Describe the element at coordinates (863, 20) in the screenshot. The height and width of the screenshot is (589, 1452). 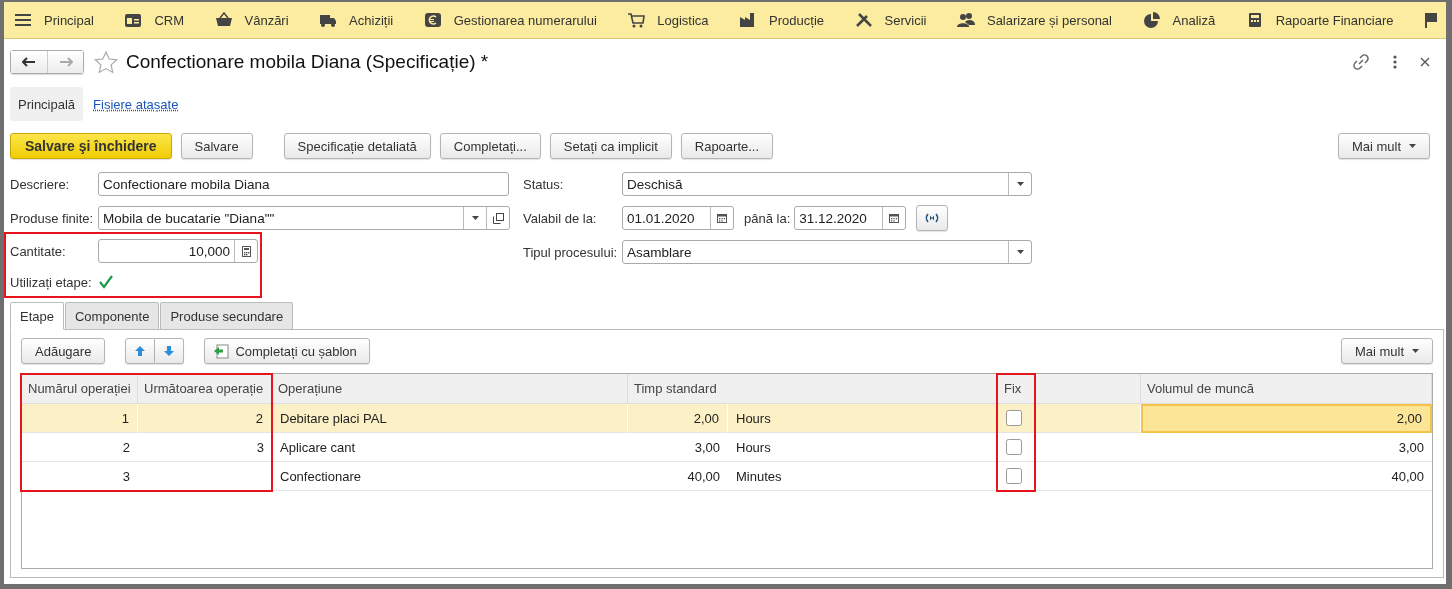
I see `tools-icon` at that location.